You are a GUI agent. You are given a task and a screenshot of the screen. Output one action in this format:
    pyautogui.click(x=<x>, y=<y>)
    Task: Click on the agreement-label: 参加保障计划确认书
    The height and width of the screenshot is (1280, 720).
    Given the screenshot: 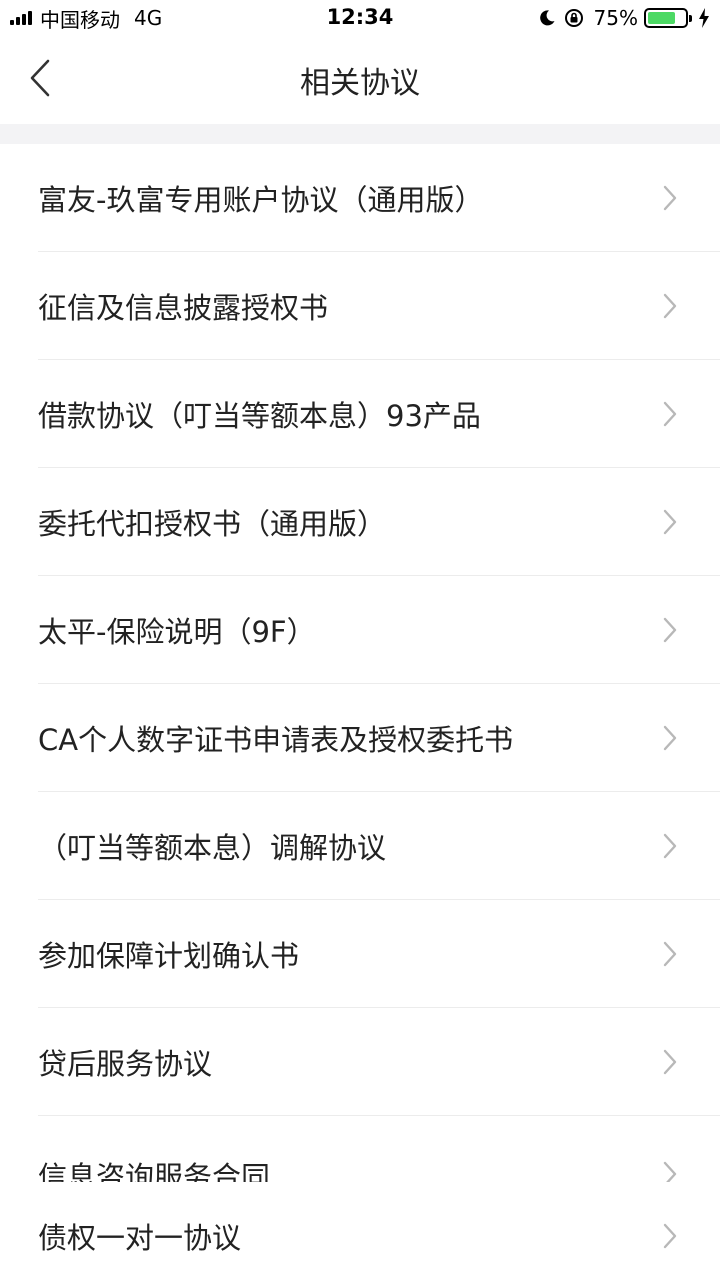 What is the action you would take?
    pyautogui.click(x=169, y=956)
    